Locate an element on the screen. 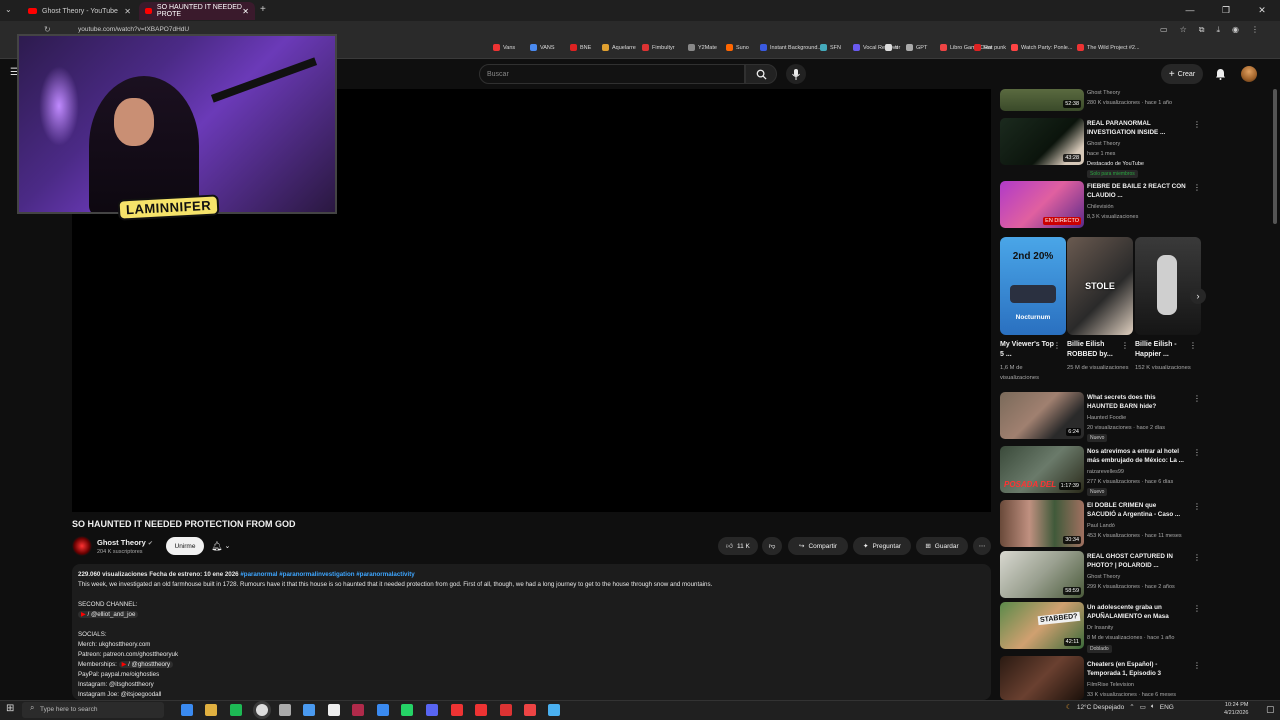 The width and height of the screenshot is (1280, 720). video-channel: Paul Landó is located at coordinates (1101, 526).